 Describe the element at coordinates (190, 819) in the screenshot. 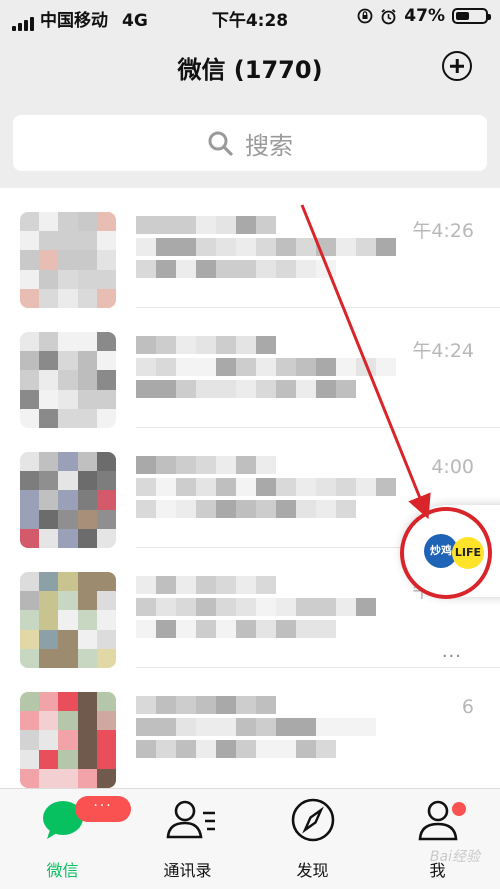

I see `contacts-icon` at that location.